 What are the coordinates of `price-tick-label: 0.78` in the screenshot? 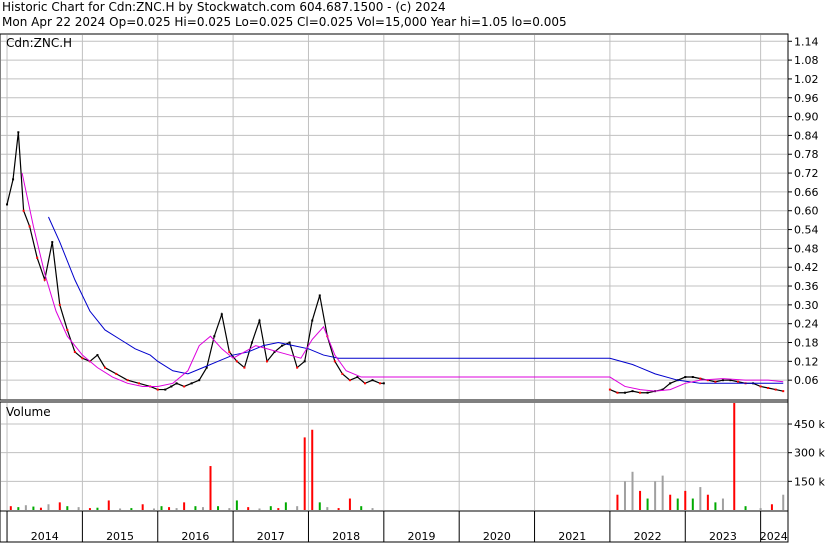 It's located at (806, 154).